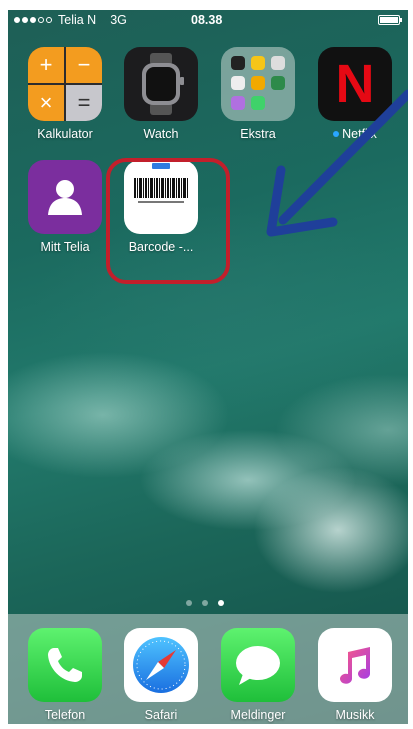  I want to click on app-mitt-telia: Mitt Telia, so click(65, 207).